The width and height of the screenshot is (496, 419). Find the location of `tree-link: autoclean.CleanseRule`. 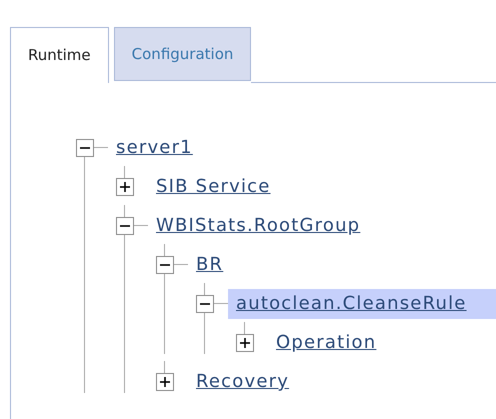

tree-link: autoclean.CleanseRule is located at coordinates (351, 303).